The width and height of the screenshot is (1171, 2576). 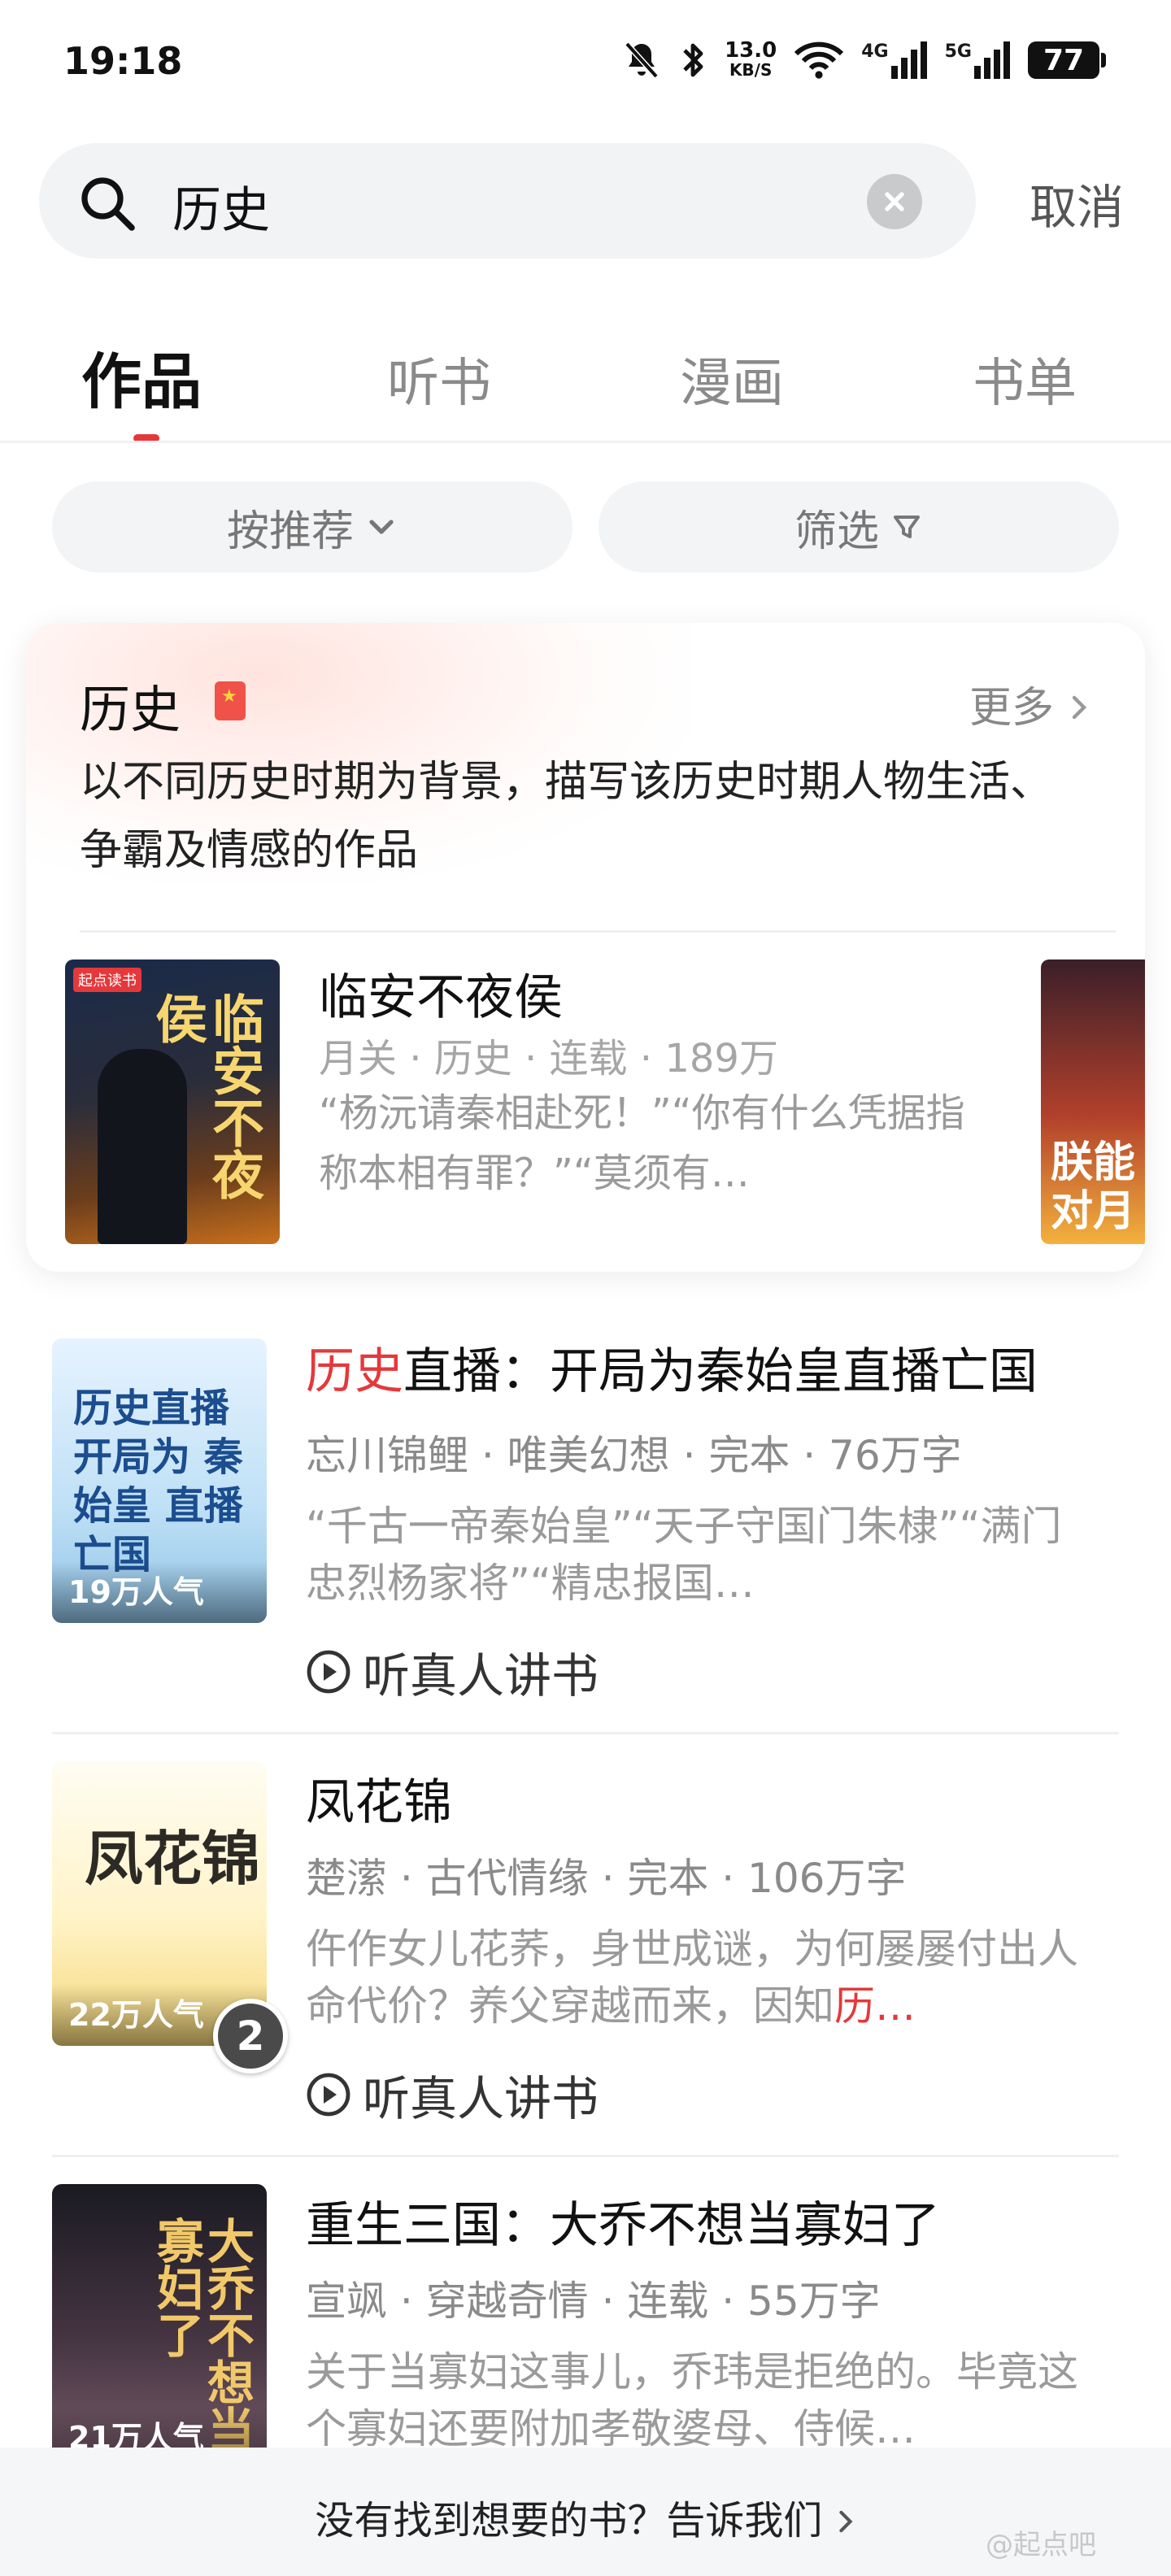 I want to click on book-title: 凤花锦, so click(x=379, y=1798).